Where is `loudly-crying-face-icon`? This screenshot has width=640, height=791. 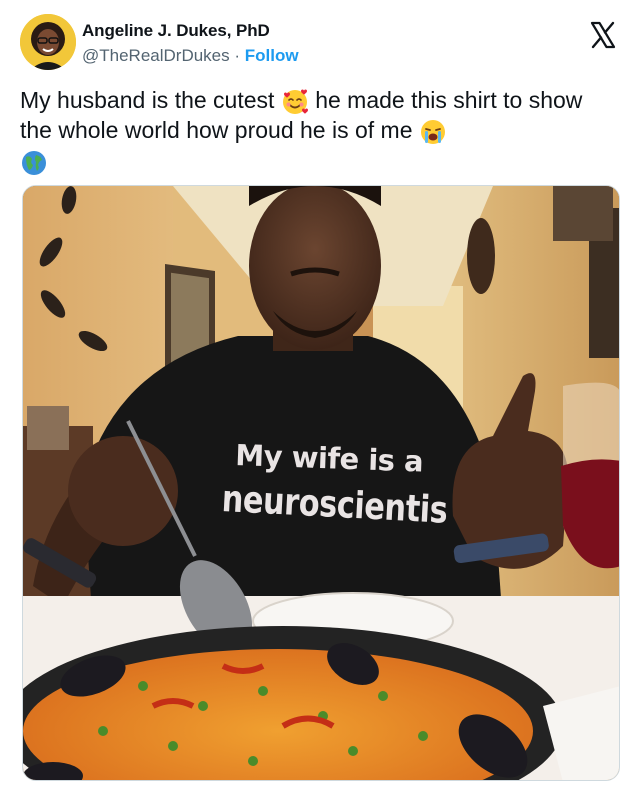
loudly-crying-face-icon is located at coordinates (433, 132).